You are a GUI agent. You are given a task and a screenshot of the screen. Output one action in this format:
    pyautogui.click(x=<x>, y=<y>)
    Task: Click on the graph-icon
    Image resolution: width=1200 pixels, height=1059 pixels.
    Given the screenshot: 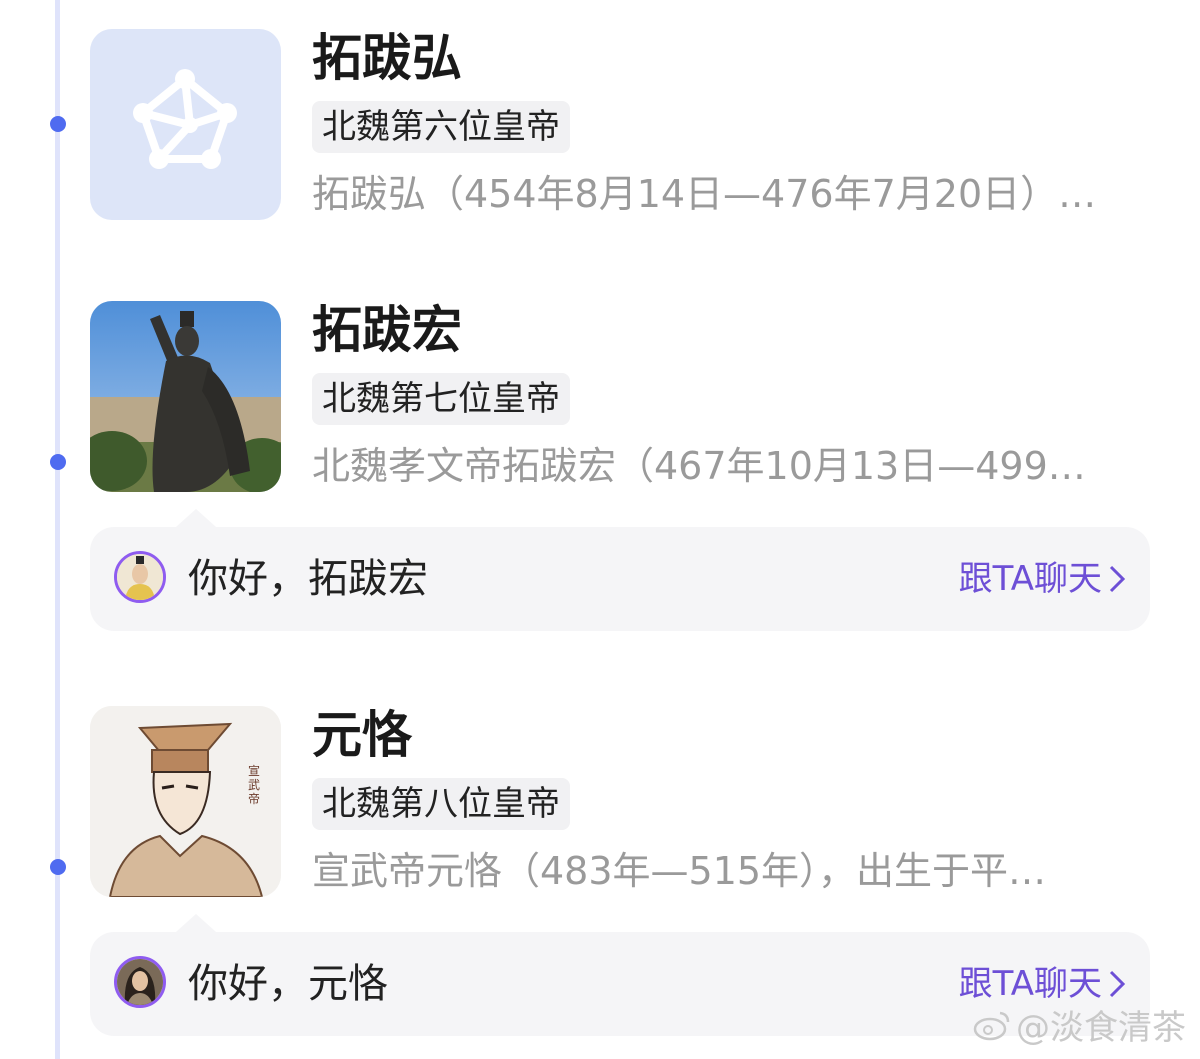 What is the action you would take?
    pyautogui.click(x=185, y=119)
    